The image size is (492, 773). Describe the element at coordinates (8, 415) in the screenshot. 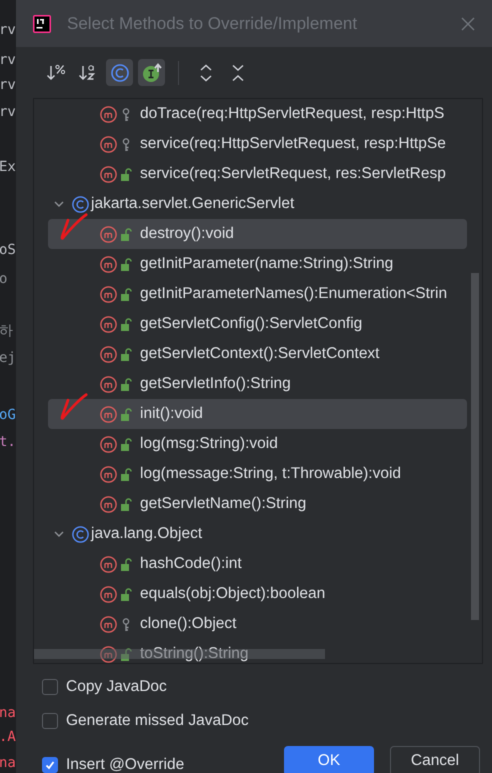

I see `code-fragment: oG` at that location.